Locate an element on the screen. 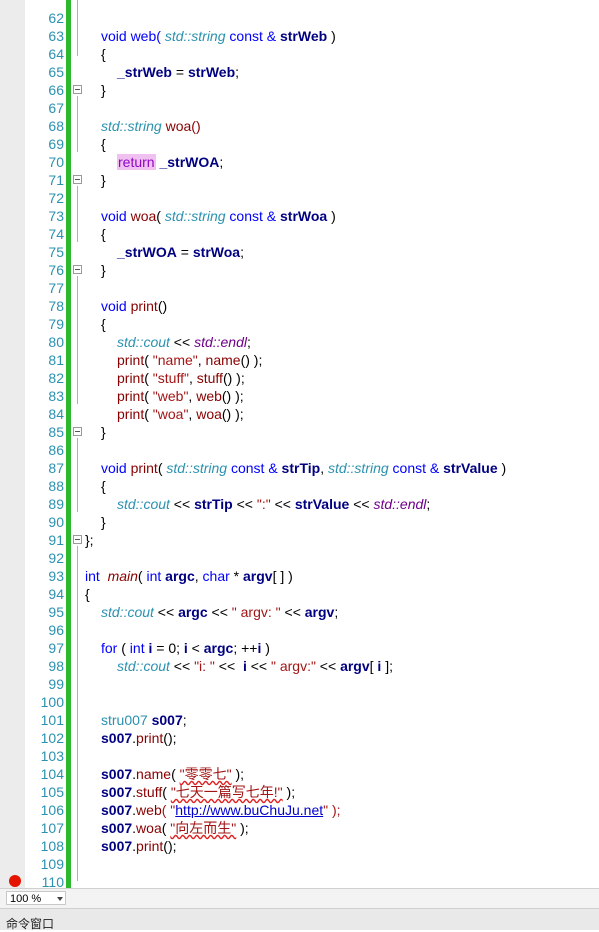 The image size is (599, 932). code-line: 67 std::string woa() is located at coordinates (299, 107).